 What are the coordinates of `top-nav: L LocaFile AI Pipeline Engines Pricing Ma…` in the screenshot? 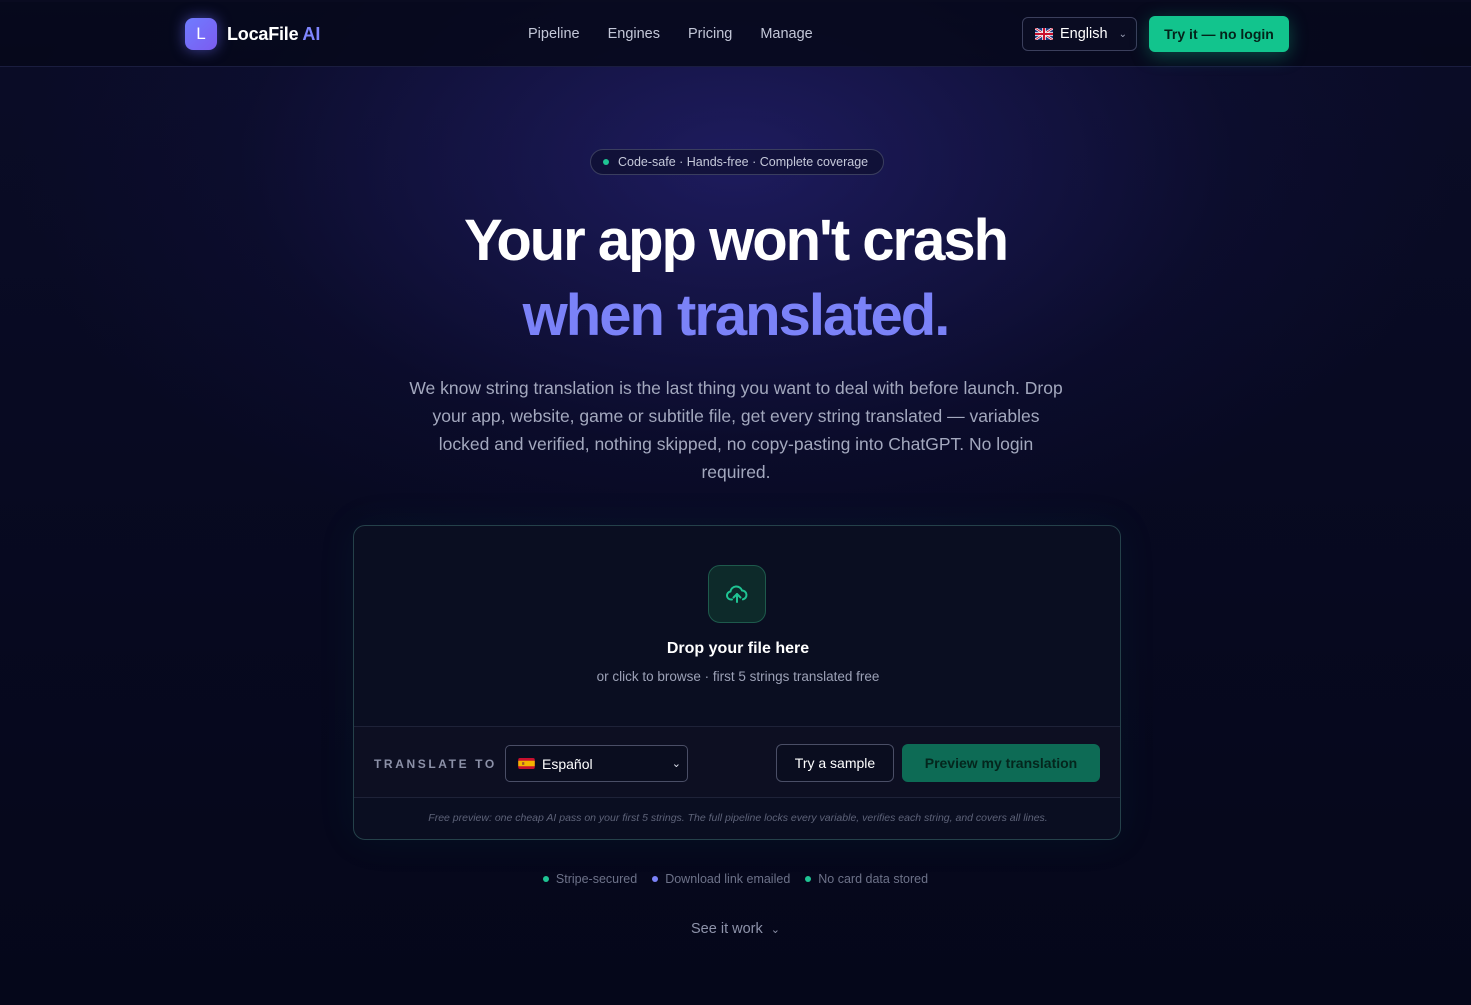 It's located at (735, 33).